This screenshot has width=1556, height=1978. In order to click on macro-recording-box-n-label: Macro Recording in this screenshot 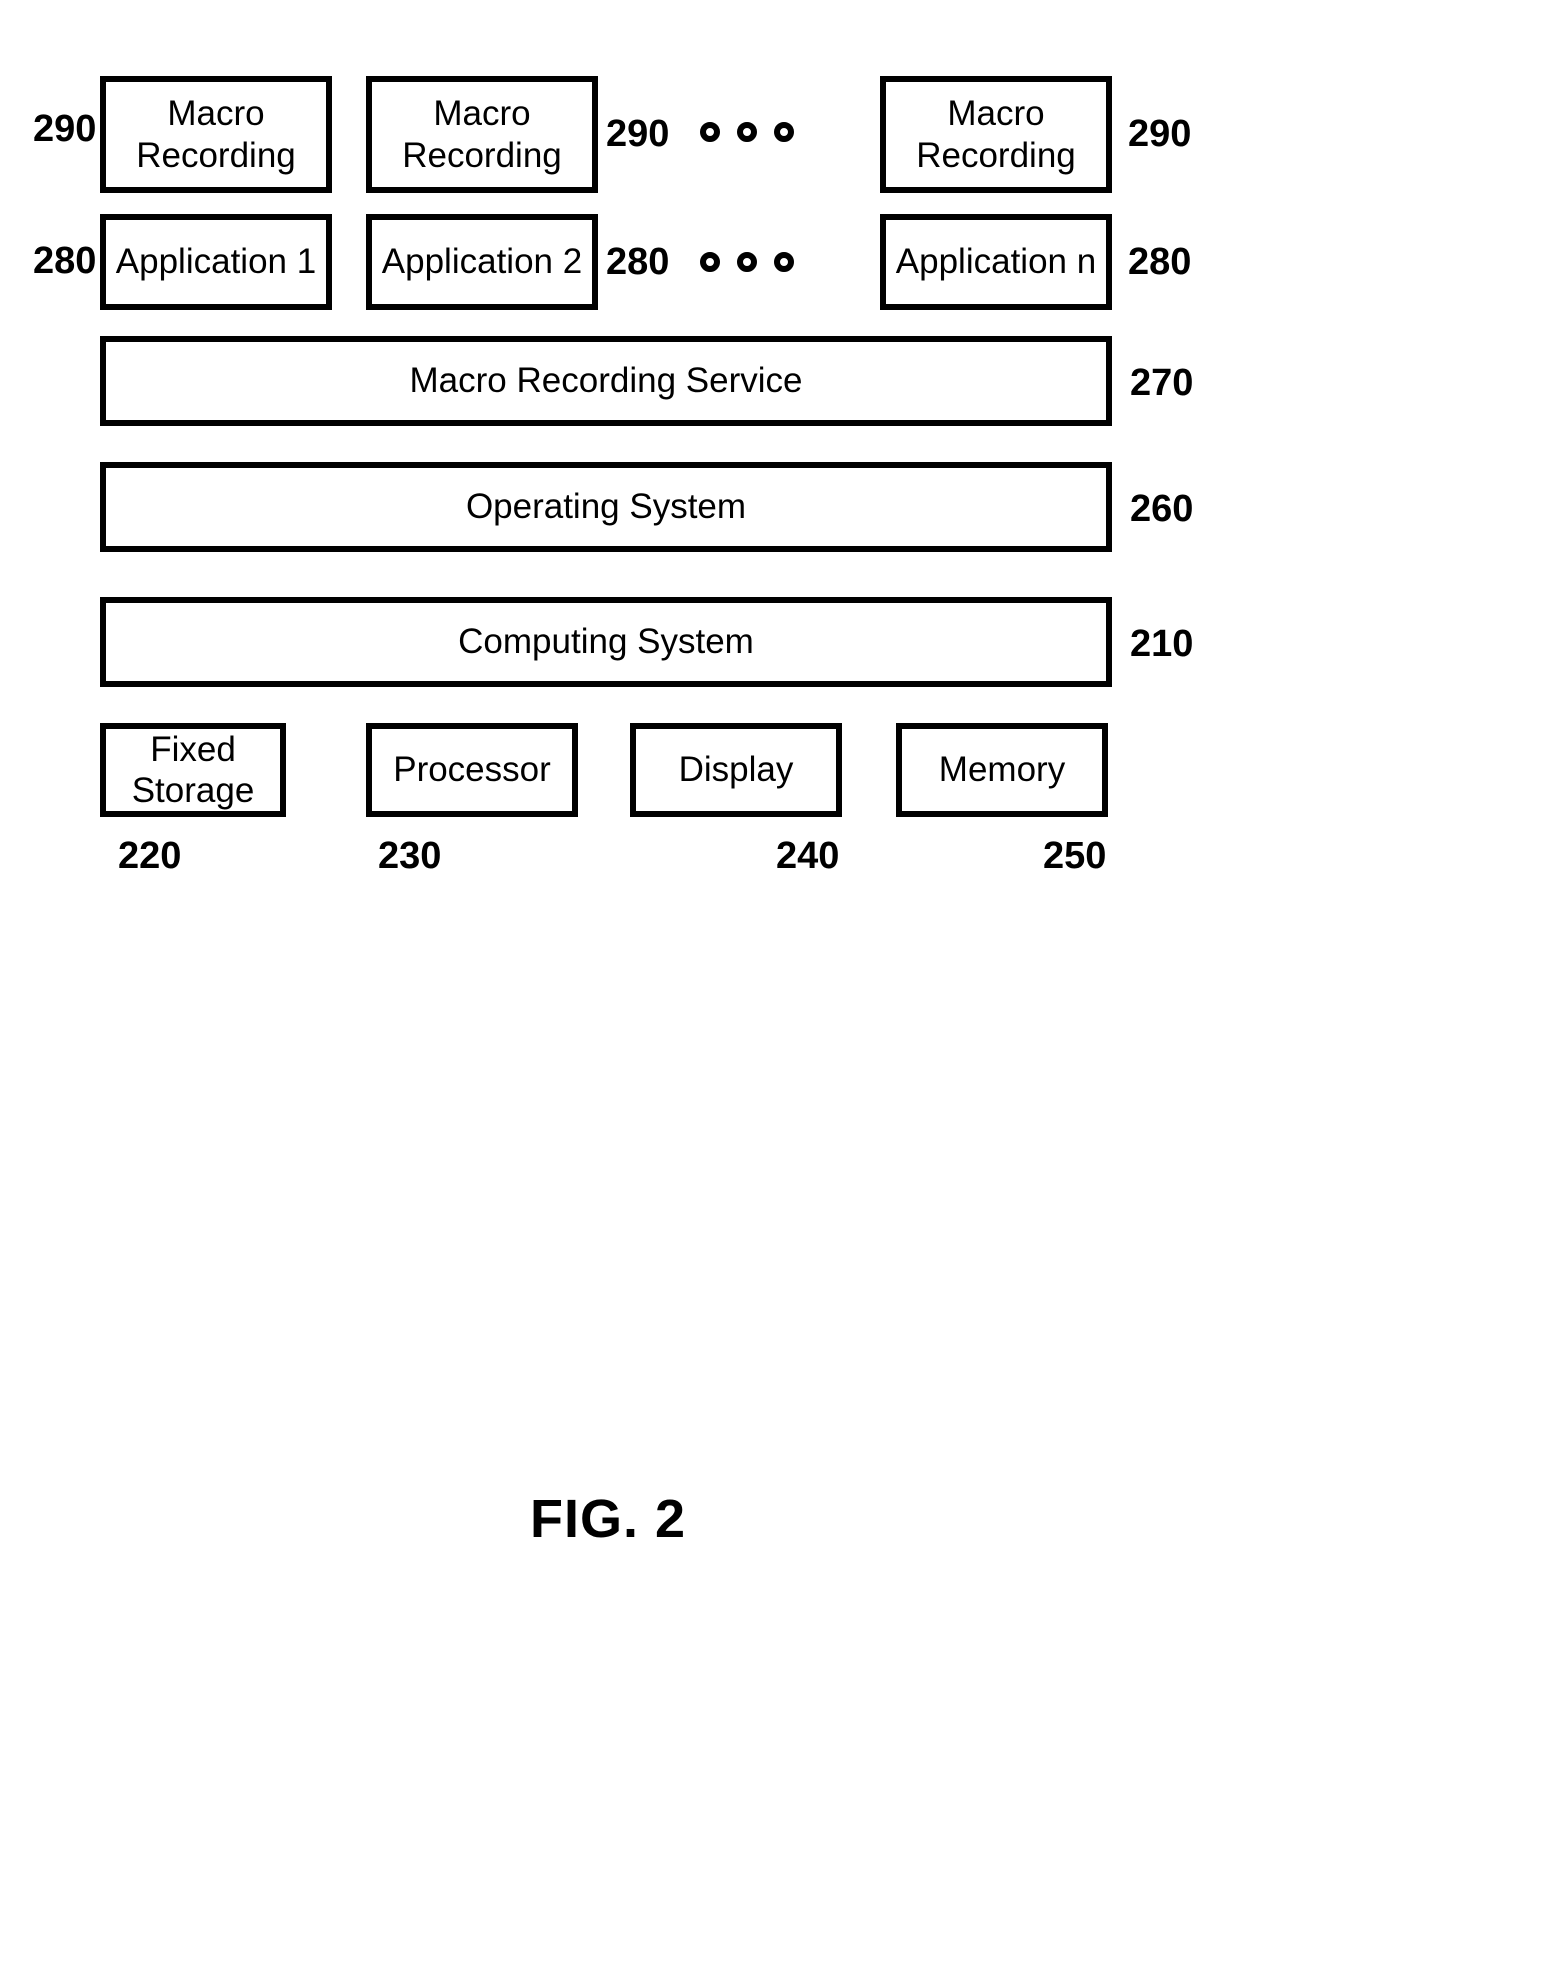, I will do `click(996, 134)`.